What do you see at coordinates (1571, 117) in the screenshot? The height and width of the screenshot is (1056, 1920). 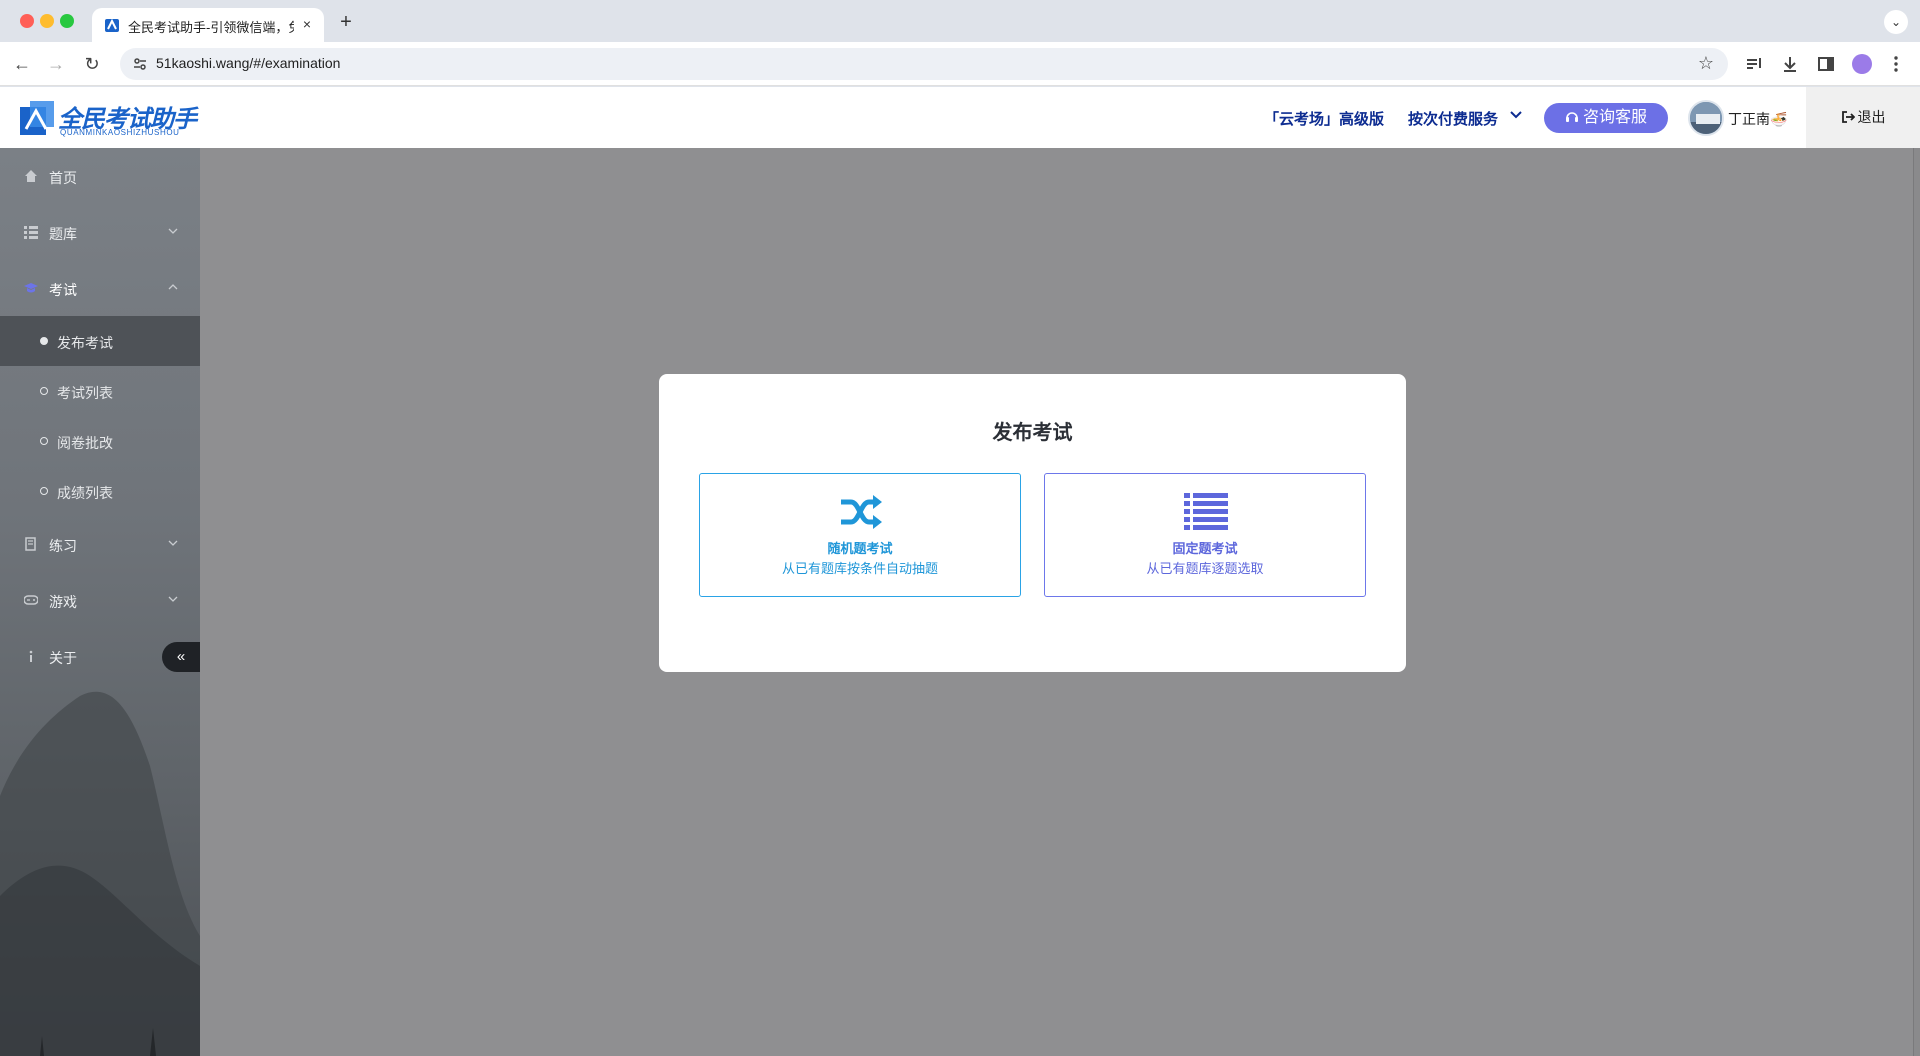 I see `headset-icon` at bounding box center [1571, 117].